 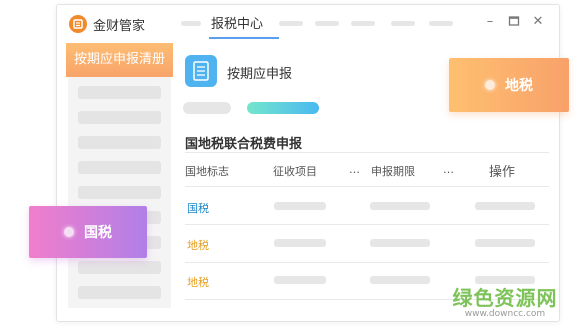 I want to click on national-tax-badge: 国税, so click(x=88, y=232).